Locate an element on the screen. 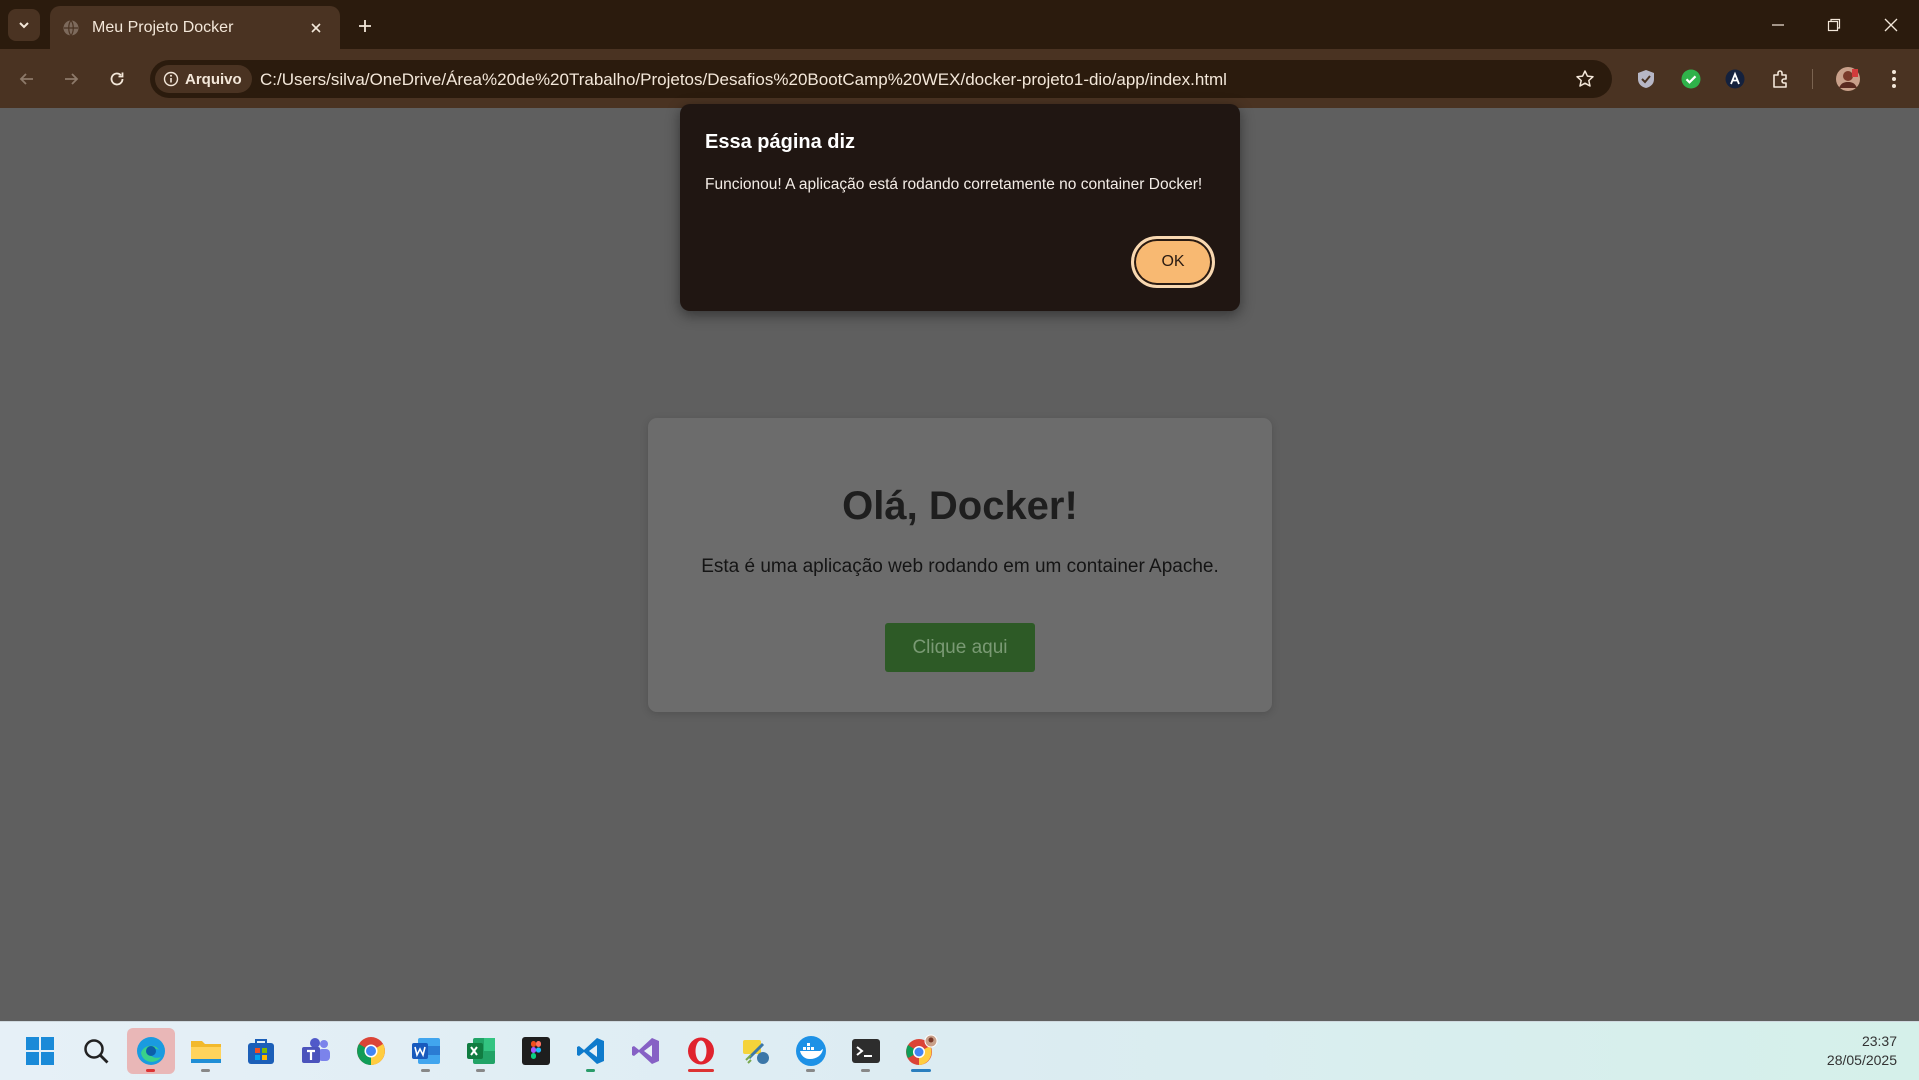 The image size is (1919, 1080). visual-studio-icon is located at coordinates (645, 1051).